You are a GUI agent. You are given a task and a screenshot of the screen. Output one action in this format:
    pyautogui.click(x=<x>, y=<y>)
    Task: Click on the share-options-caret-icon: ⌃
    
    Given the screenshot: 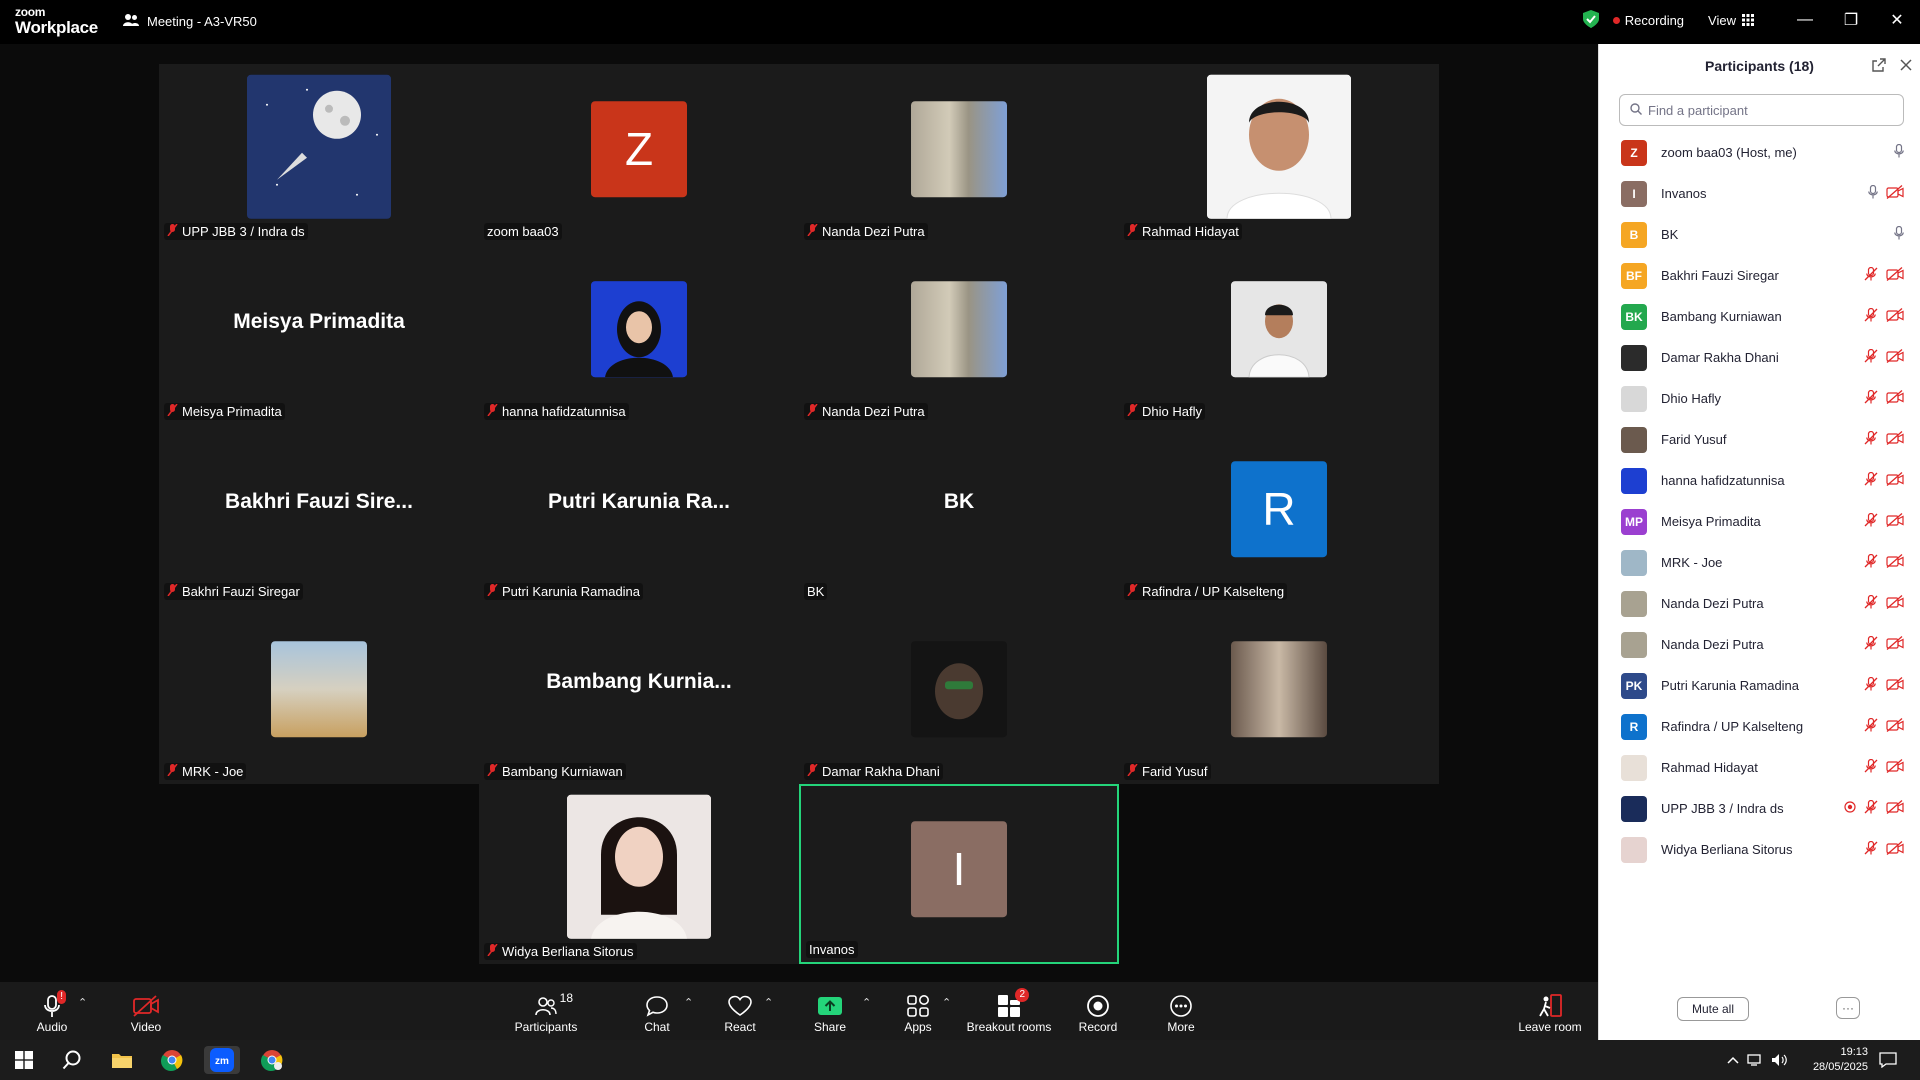 What is the action you would take?
    pyautogui.click(x=866, y=1002)
    